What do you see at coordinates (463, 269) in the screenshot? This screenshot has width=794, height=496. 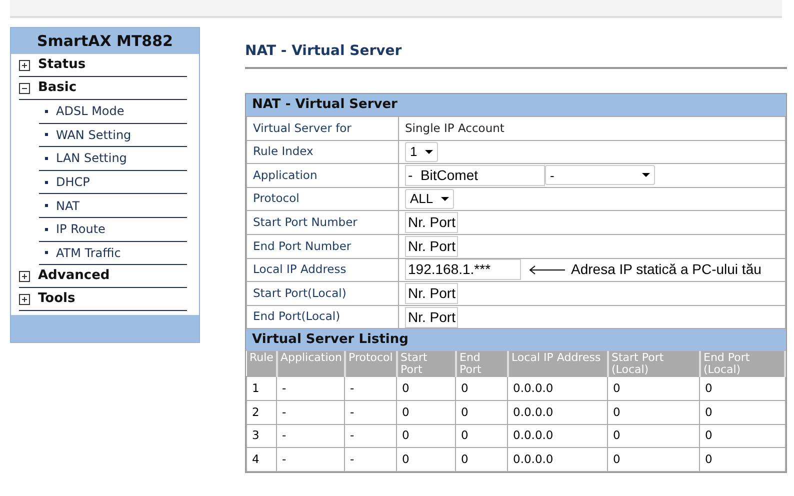 I see `input-field: 192.168.1.***` at bounding box center [463, 269].